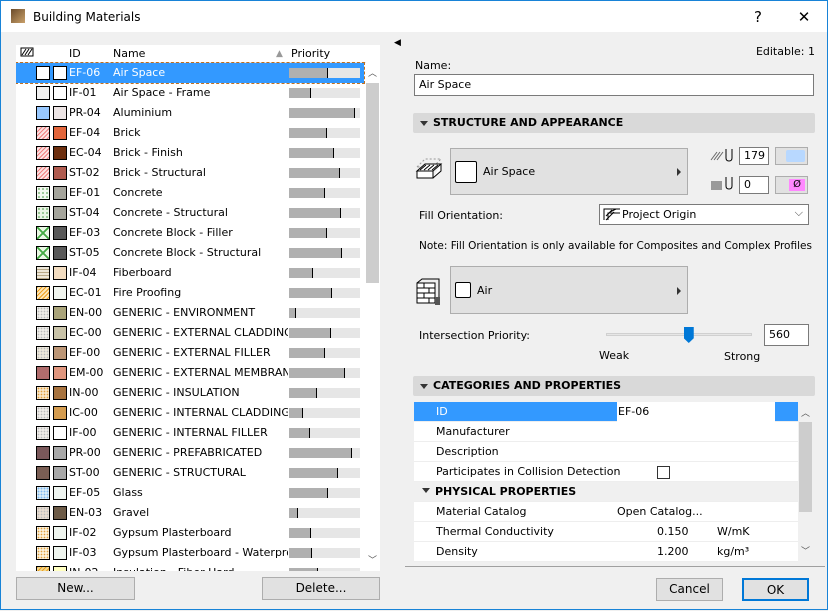  I want to click on property-label: Manufacturer, so click(473, 431).